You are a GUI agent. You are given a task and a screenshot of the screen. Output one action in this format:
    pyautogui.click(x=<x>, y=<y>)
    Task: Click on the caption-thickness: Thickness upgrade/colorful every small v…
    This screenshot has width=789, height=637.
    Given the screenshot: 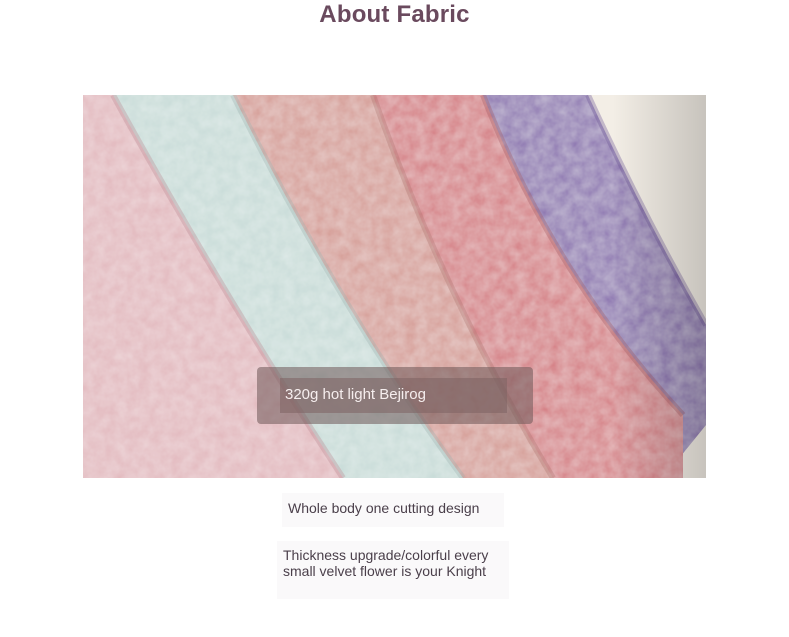 What is the action you would take?
    pyautogui.click(x=393, y=570)
    